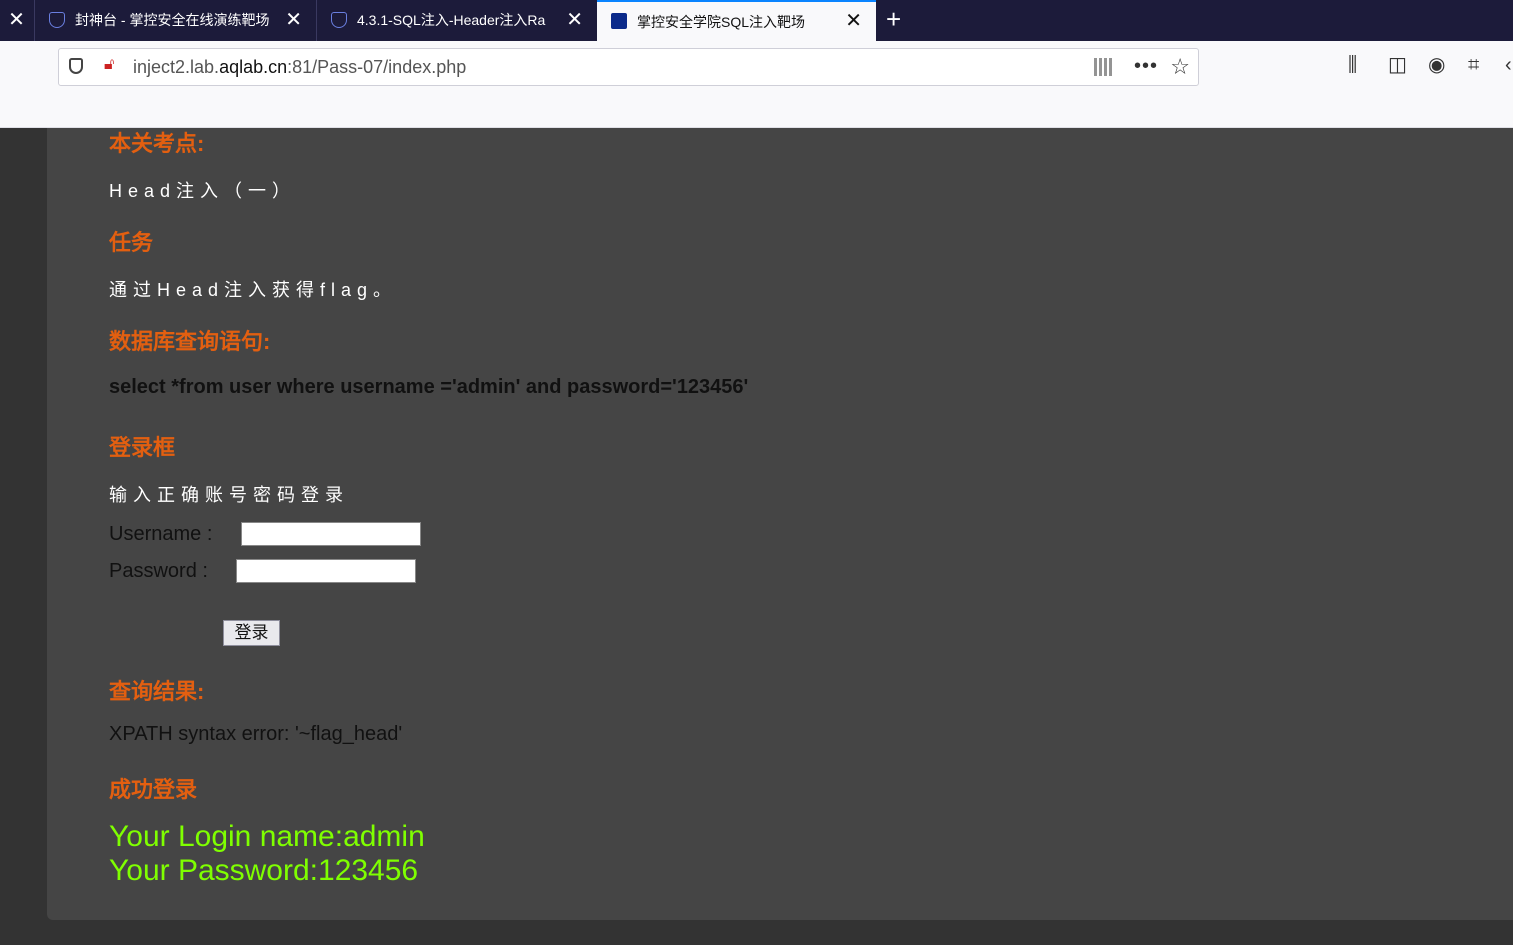  I want to click on more-actions-icon: •••, so click(1146, 66).